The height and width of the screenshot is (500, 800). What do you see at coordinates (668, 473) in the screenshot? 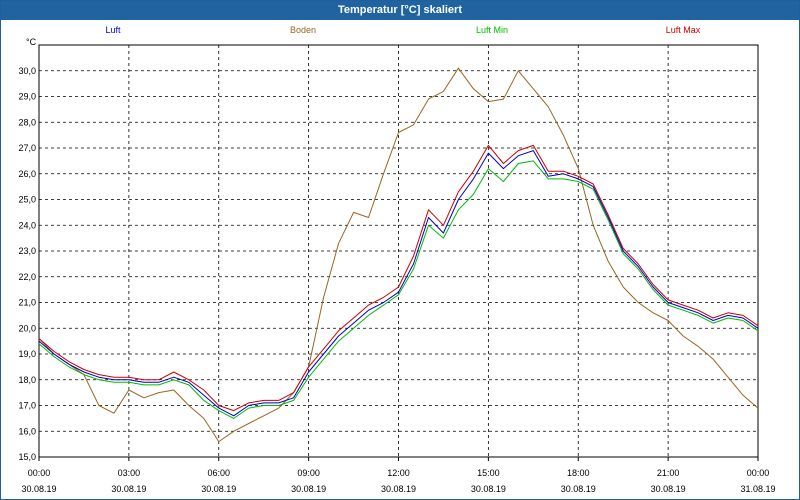
I see `x-tick-time-label: 21:00` at bounding box center [668, 473].